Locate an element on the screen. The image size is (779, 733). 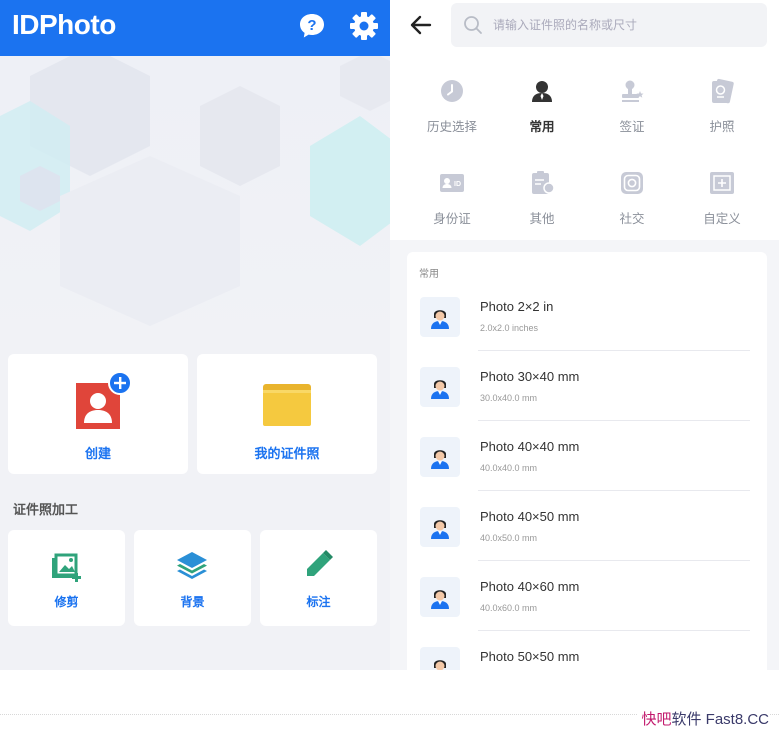
item-size: 40.0x40.0 mm is located at coordinates (509, 468).